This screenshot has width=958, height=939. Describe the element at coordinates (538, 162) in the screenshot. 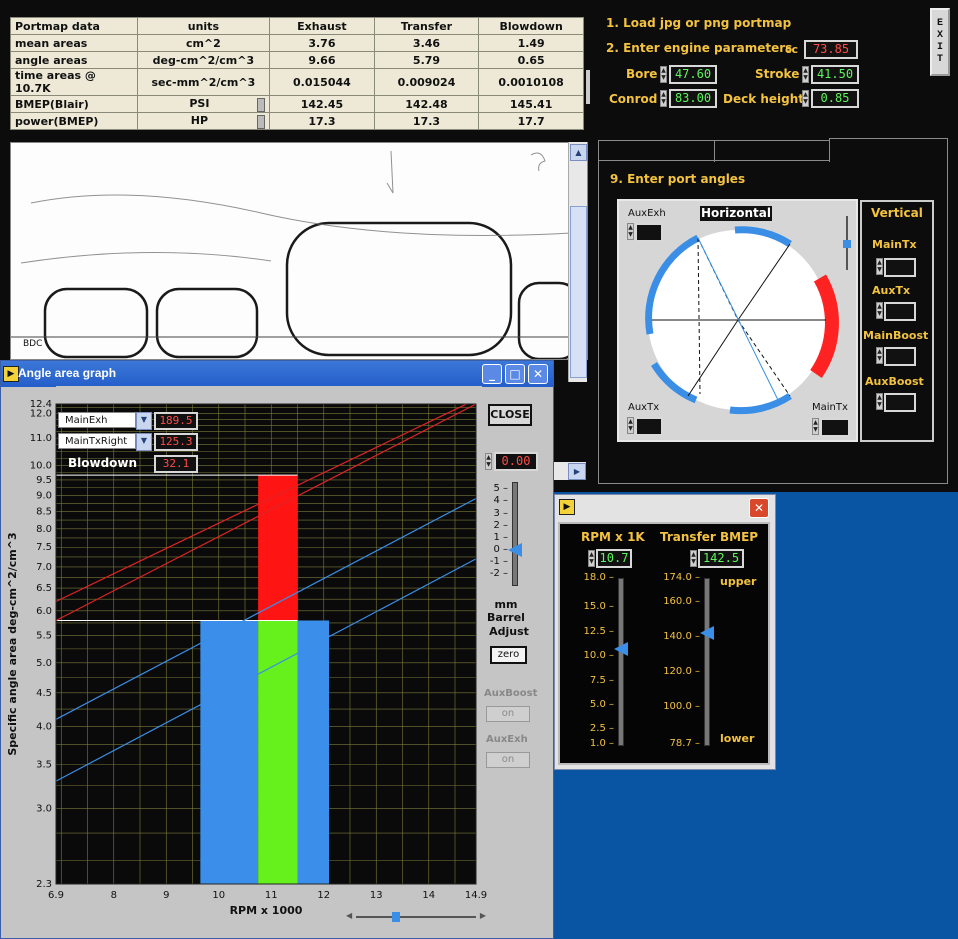

I see `sketch-scribble` at that location.